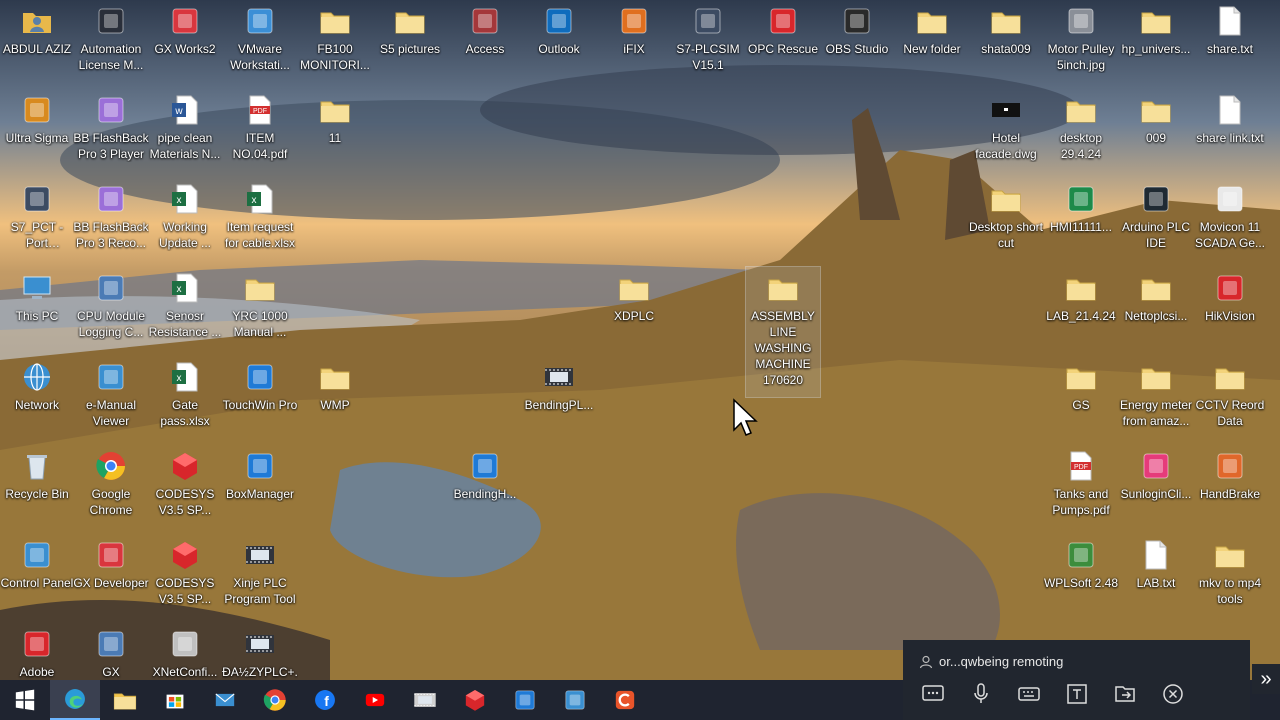 This screenshot has width=1280, height=720. Describe the element at coordinates (1006, 221) in the screenshot. I see `desktop-icon-desktop-short-cut: Desktop short cut` at that location.